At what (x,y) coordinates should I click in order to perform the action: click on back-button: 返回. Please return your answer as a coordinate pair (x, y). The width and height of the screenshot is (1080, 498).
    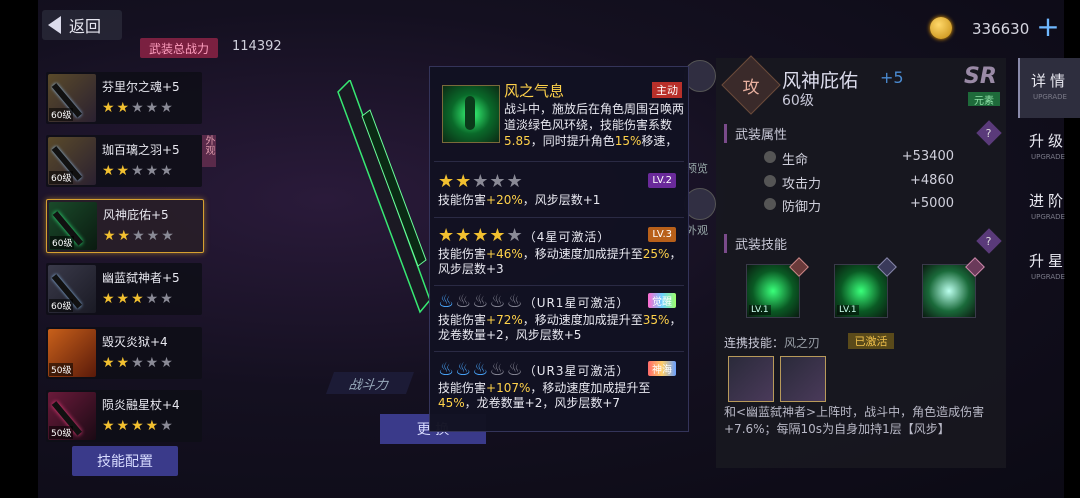
    Looking at the image, I should click on (82, 25).